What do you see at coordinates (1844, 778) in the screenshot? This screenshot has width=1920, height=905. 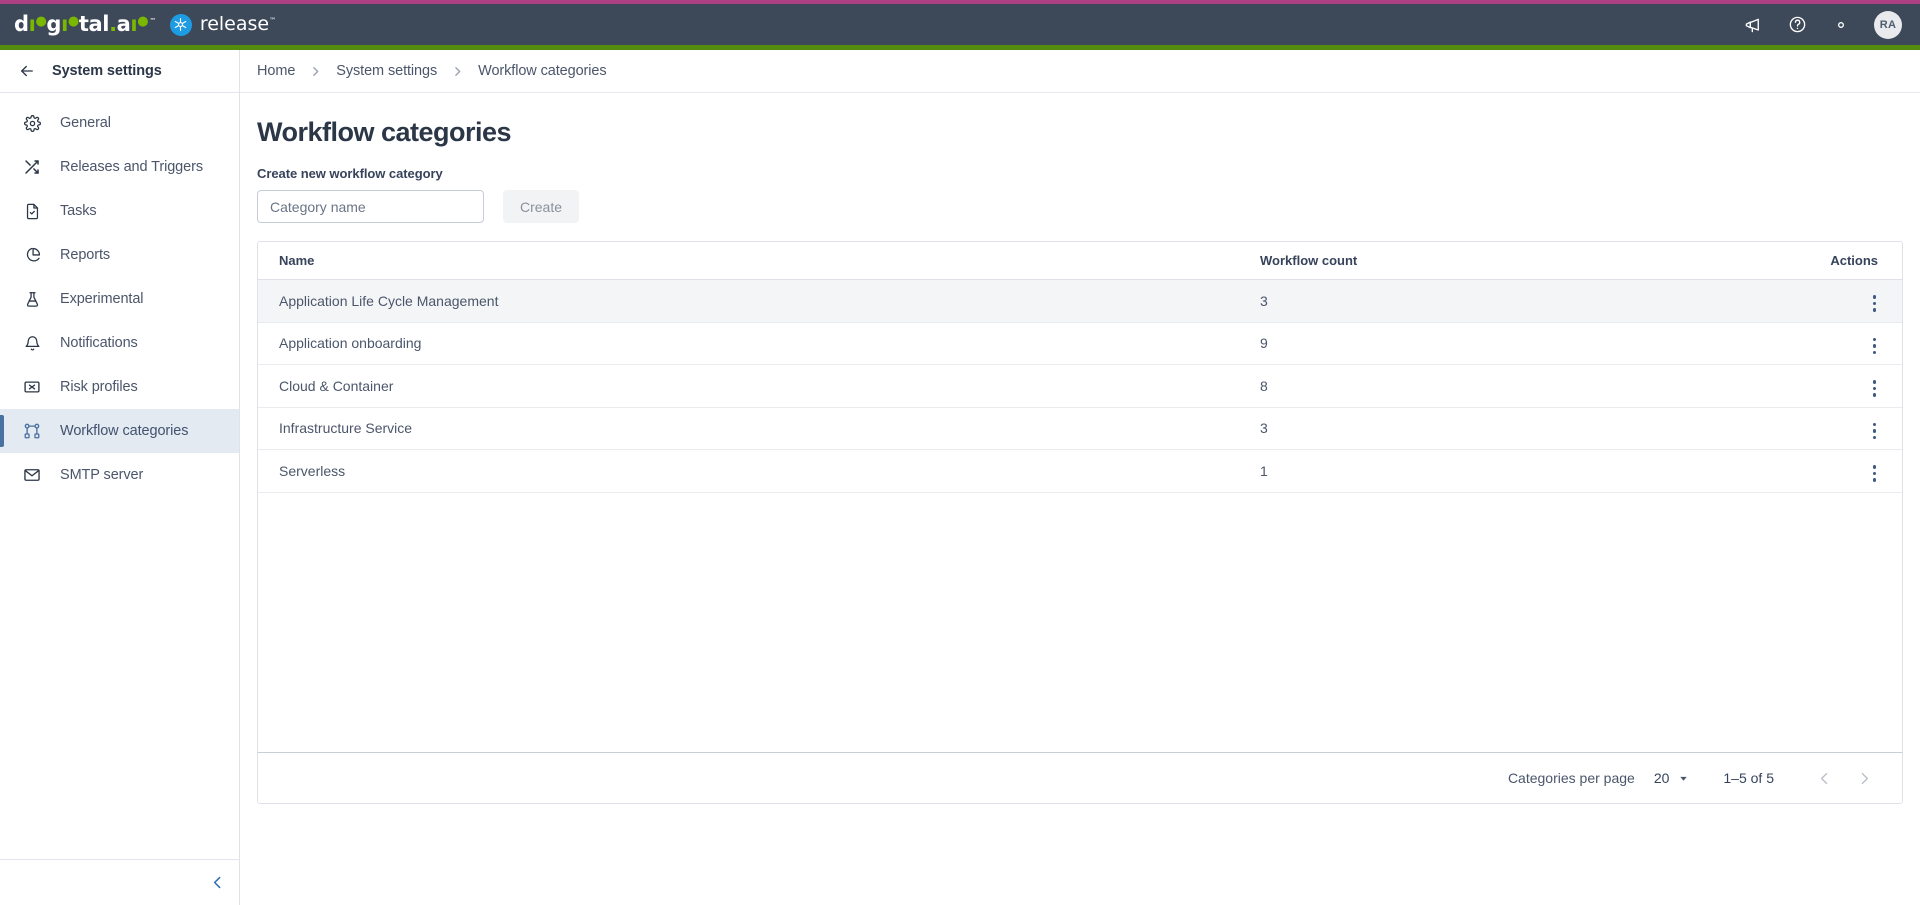 I see `pagination-buttons` at bounding box center [1844, 778].